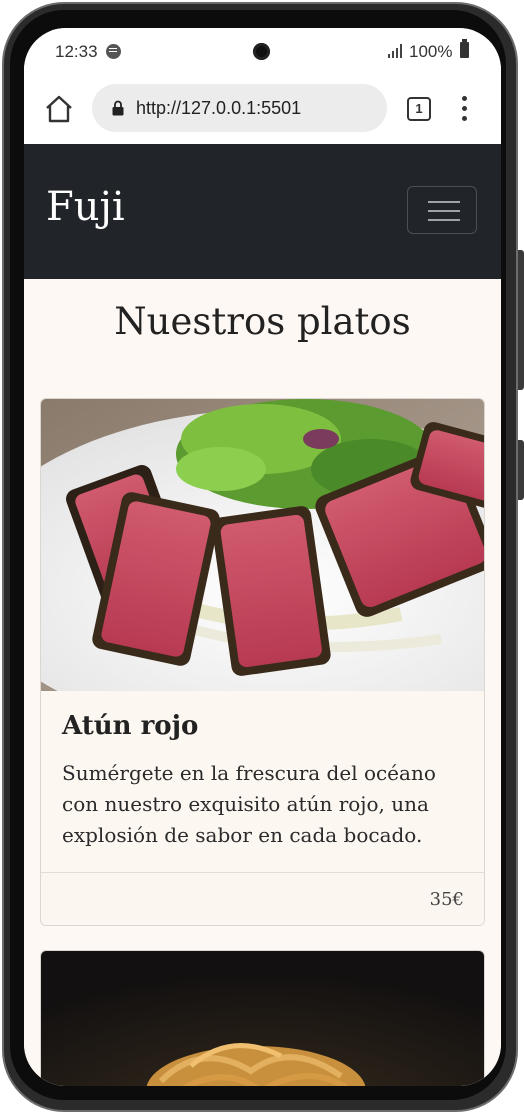 Image resolution: width=524 pixels, height=1115 pixels. I want to click on signal-icon, so click(396, 51).